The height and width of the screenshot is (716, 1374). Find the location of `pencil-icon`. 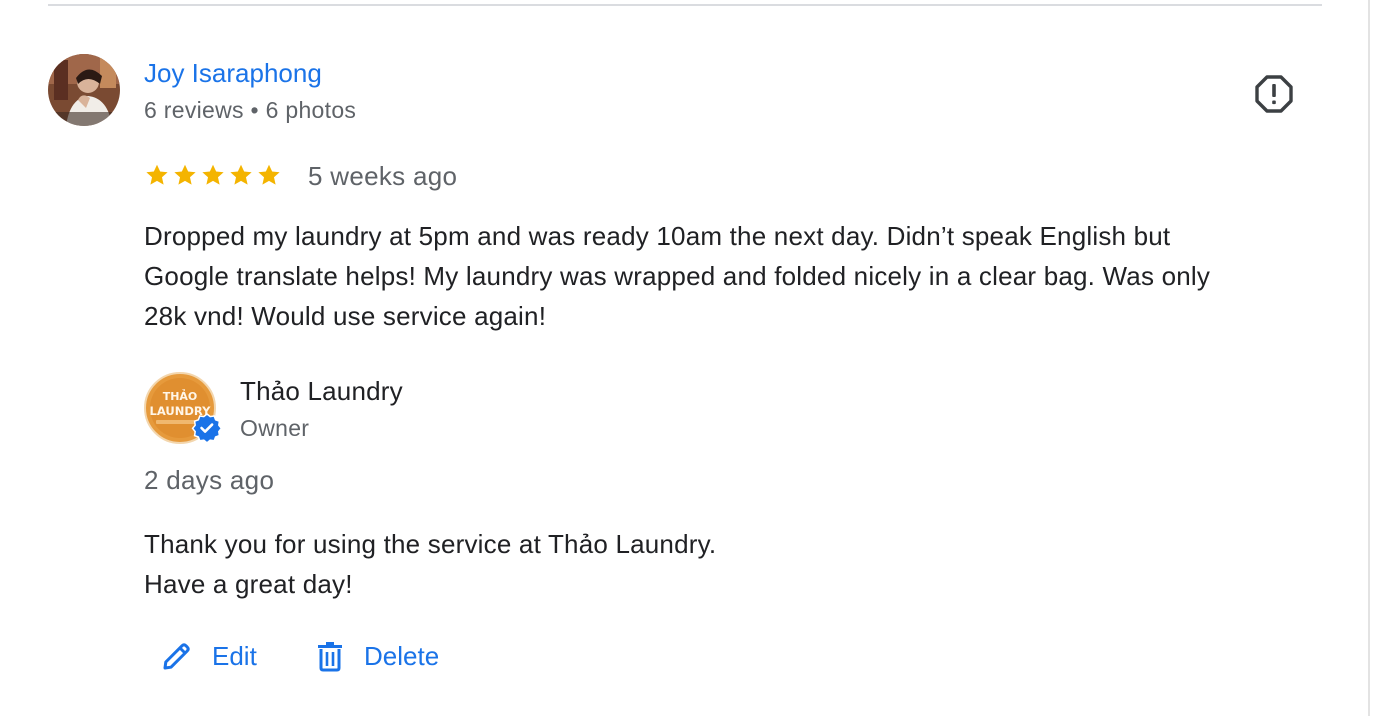

pencil-icon is located at coordinates (176, 656).